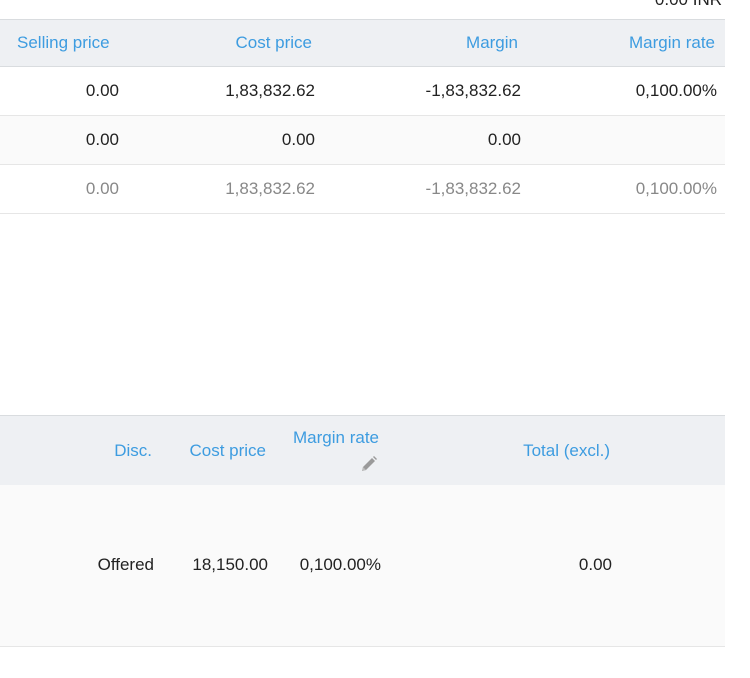 Image resolution: width=750 pixels, height=678 pixels. Describe the element at coordinates (230, 564) in the screenshot. I see `cell-cost-price: 18,150.00` at that location.